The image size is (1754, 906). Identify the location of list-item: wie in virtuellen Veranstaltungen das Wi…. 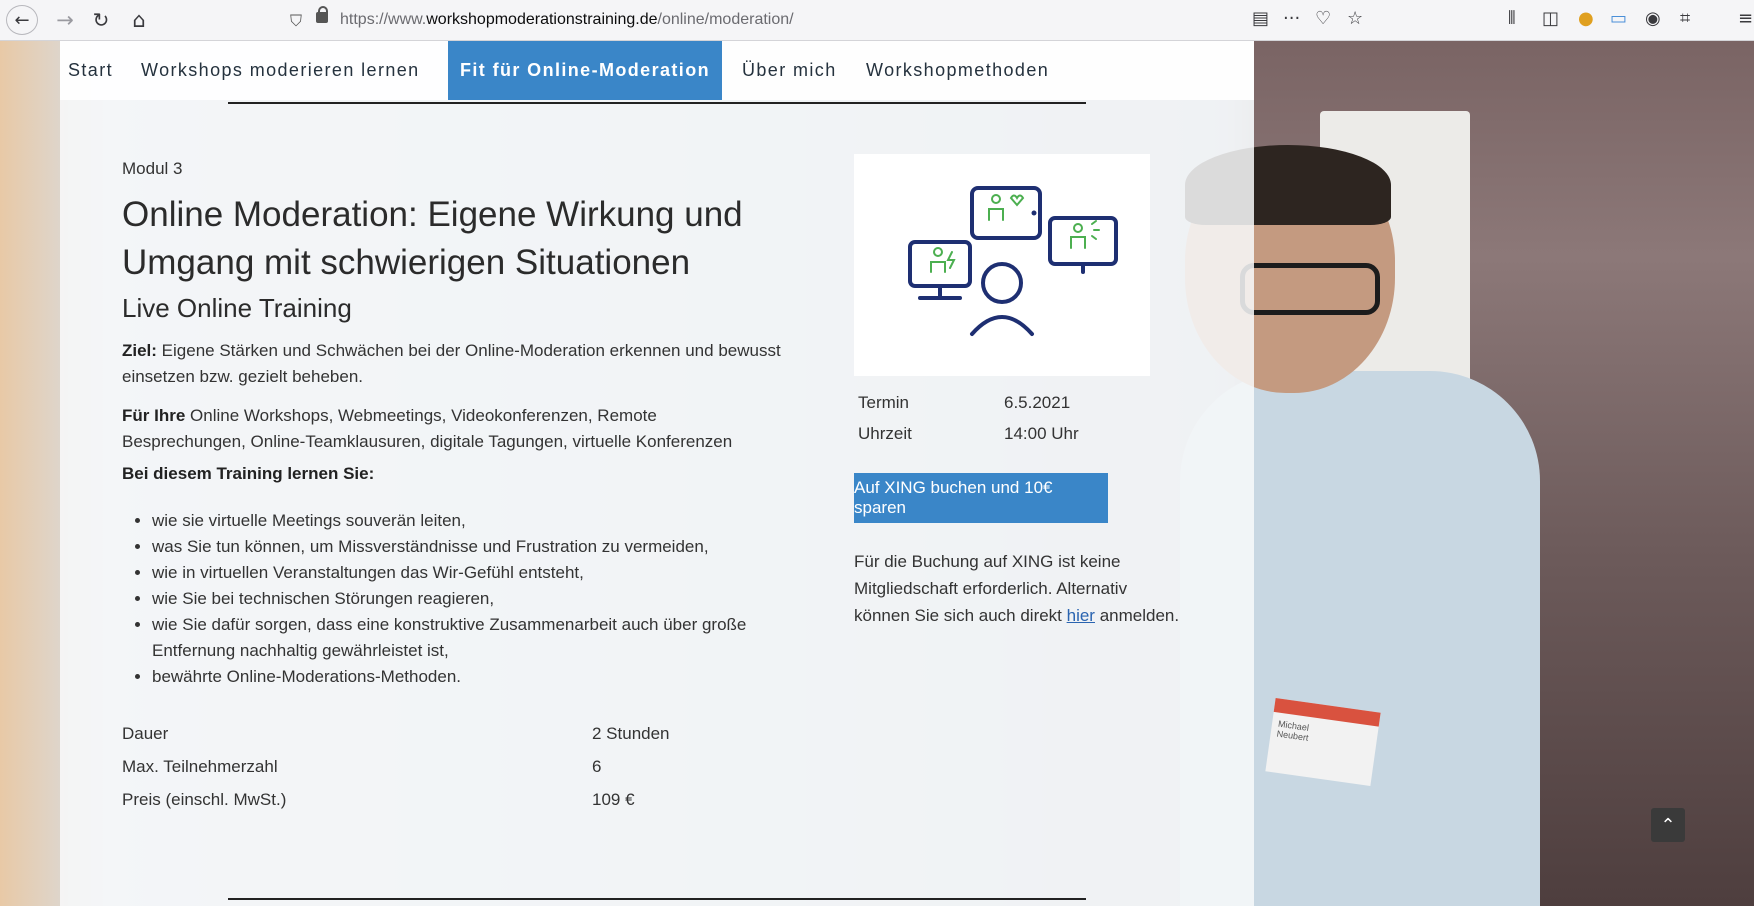
(482, 573).